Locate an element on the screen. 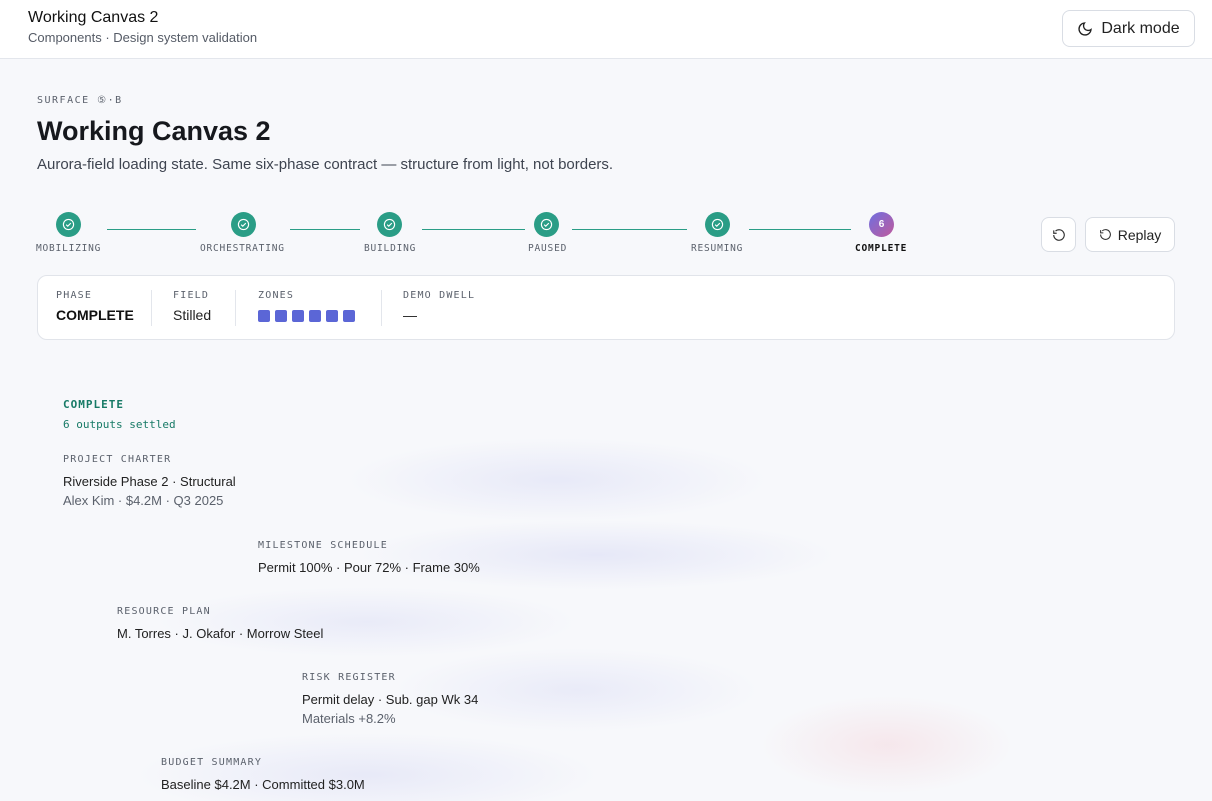 The width and height of the screenshot is (1212, 801). field-cell: FIELD Stilled is located at coordinates (192, 306).